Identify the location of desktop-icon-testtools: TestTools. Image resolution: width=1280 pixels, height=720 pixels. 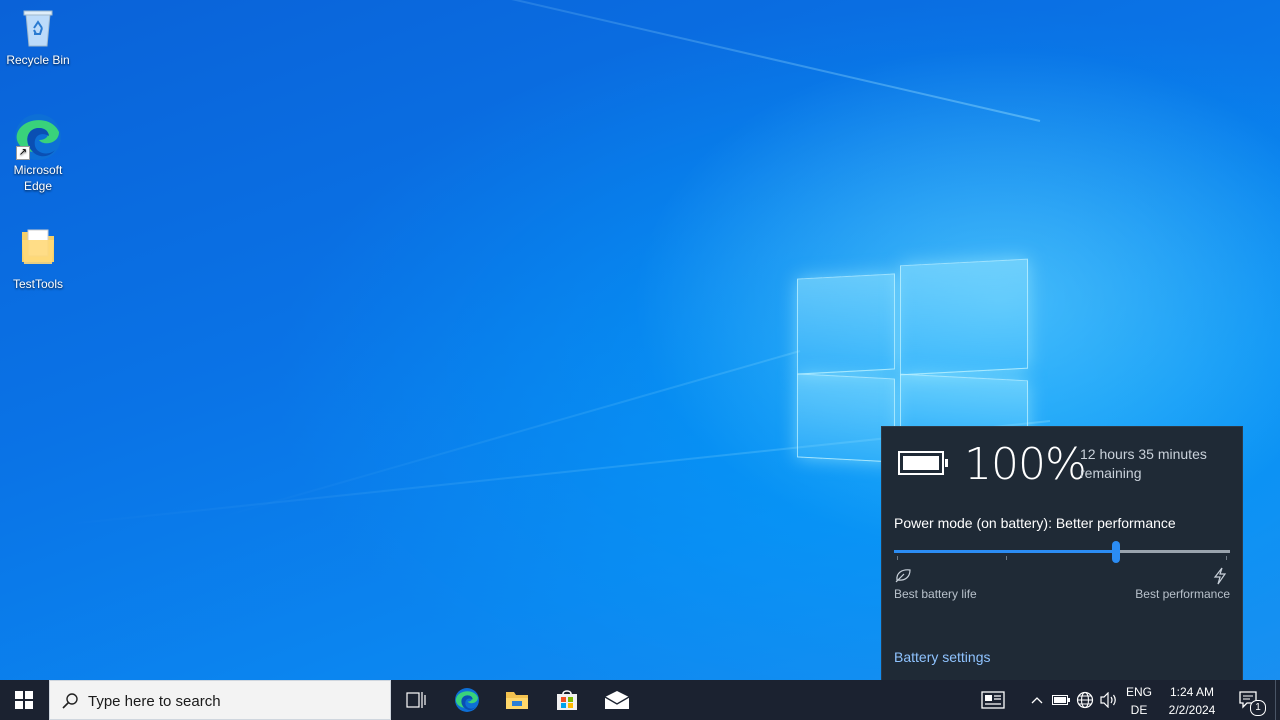
(38, 258).